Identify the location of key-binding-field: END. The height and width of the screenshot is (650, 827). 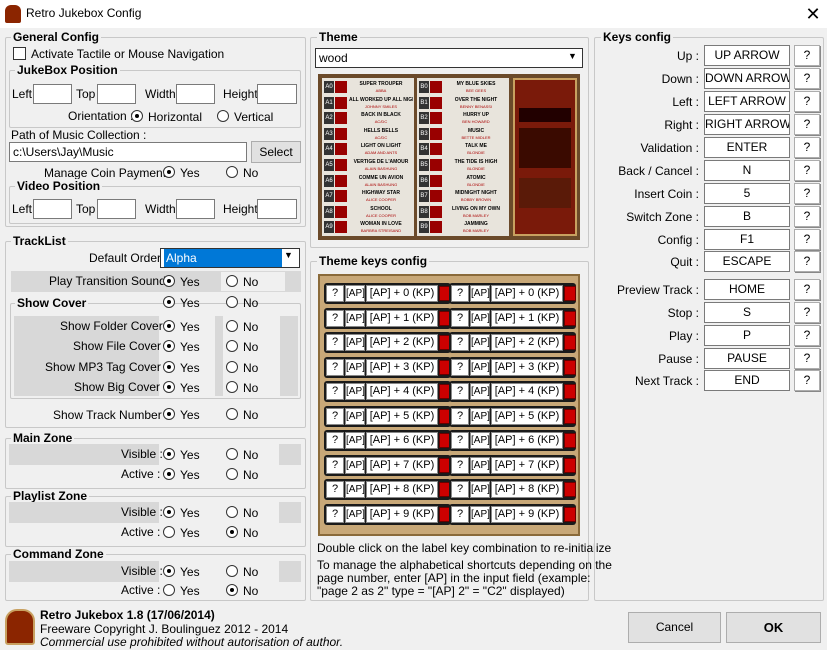
(747, 380).